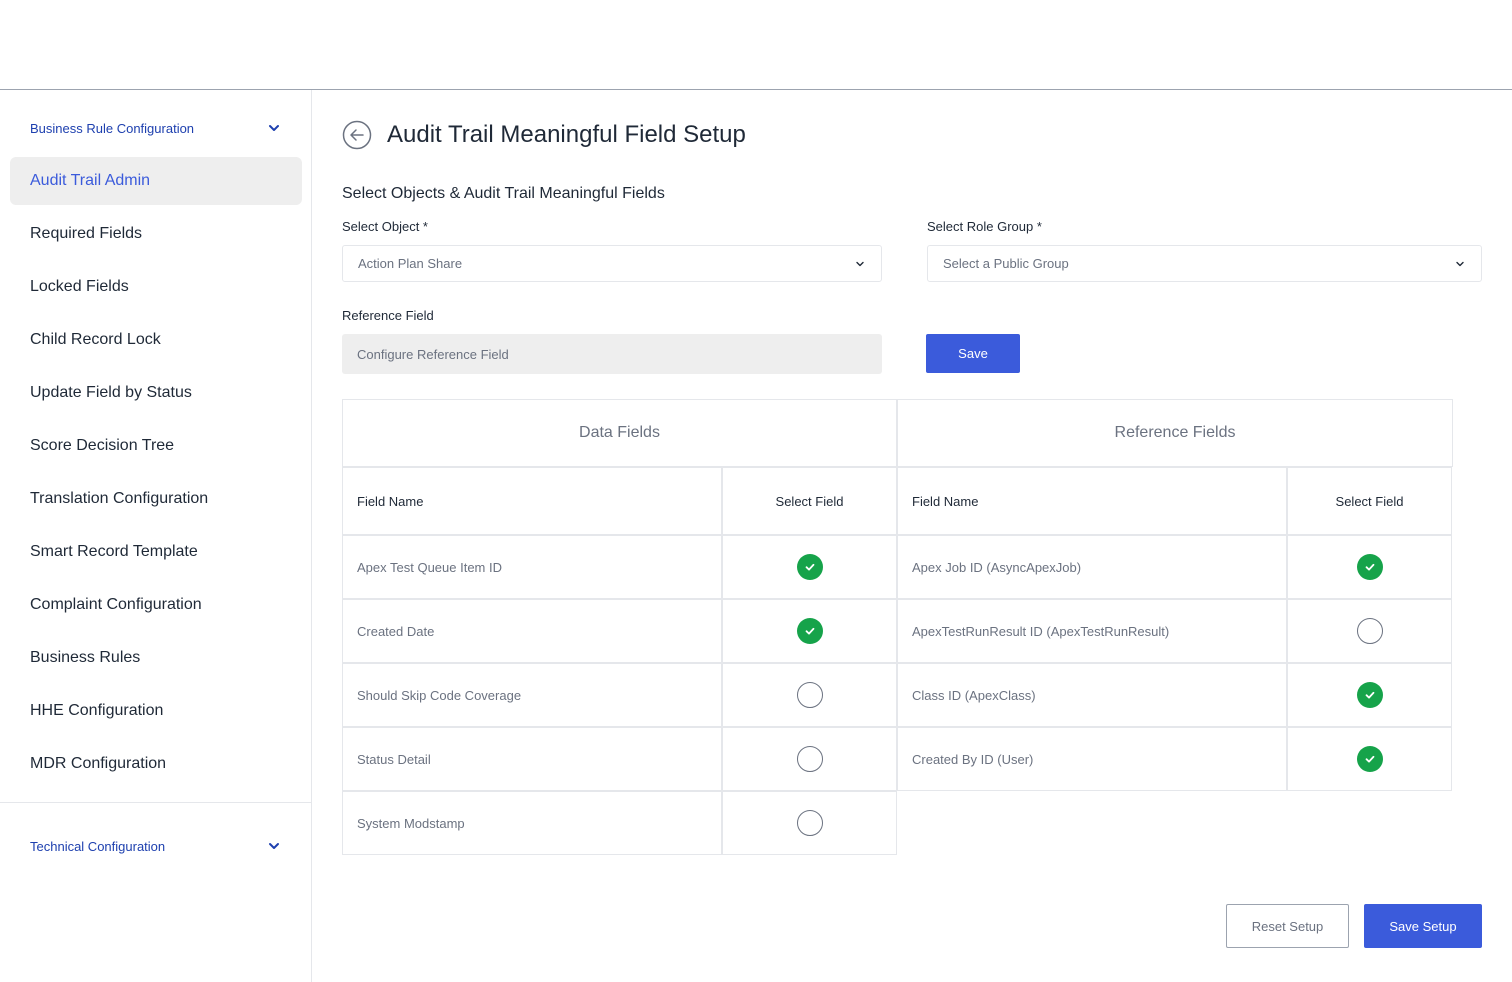 The width and height of the screenshot is (1512, 982). I want to click on sidebar-item-label: Business Rules, so click(85, 657).